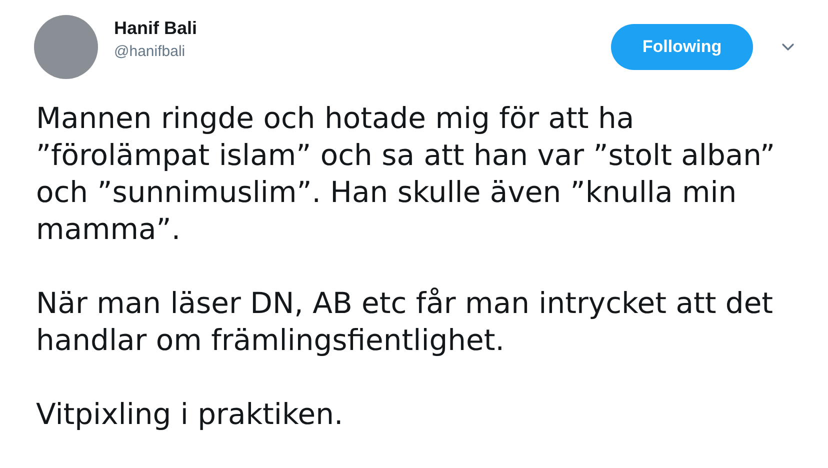 This screenshot has height=468, width=828. Describe the element at coordinates (190, 414) in the screenshot. I see `tweet-paragraph: Vitpixling i praktiken.` at that location.